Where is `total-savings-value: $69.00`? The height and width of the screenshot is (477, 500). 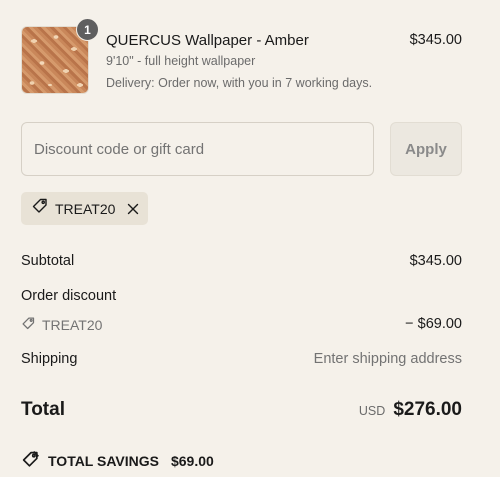 total-savings-value: $69.00 is located at coordinates (192, 461).